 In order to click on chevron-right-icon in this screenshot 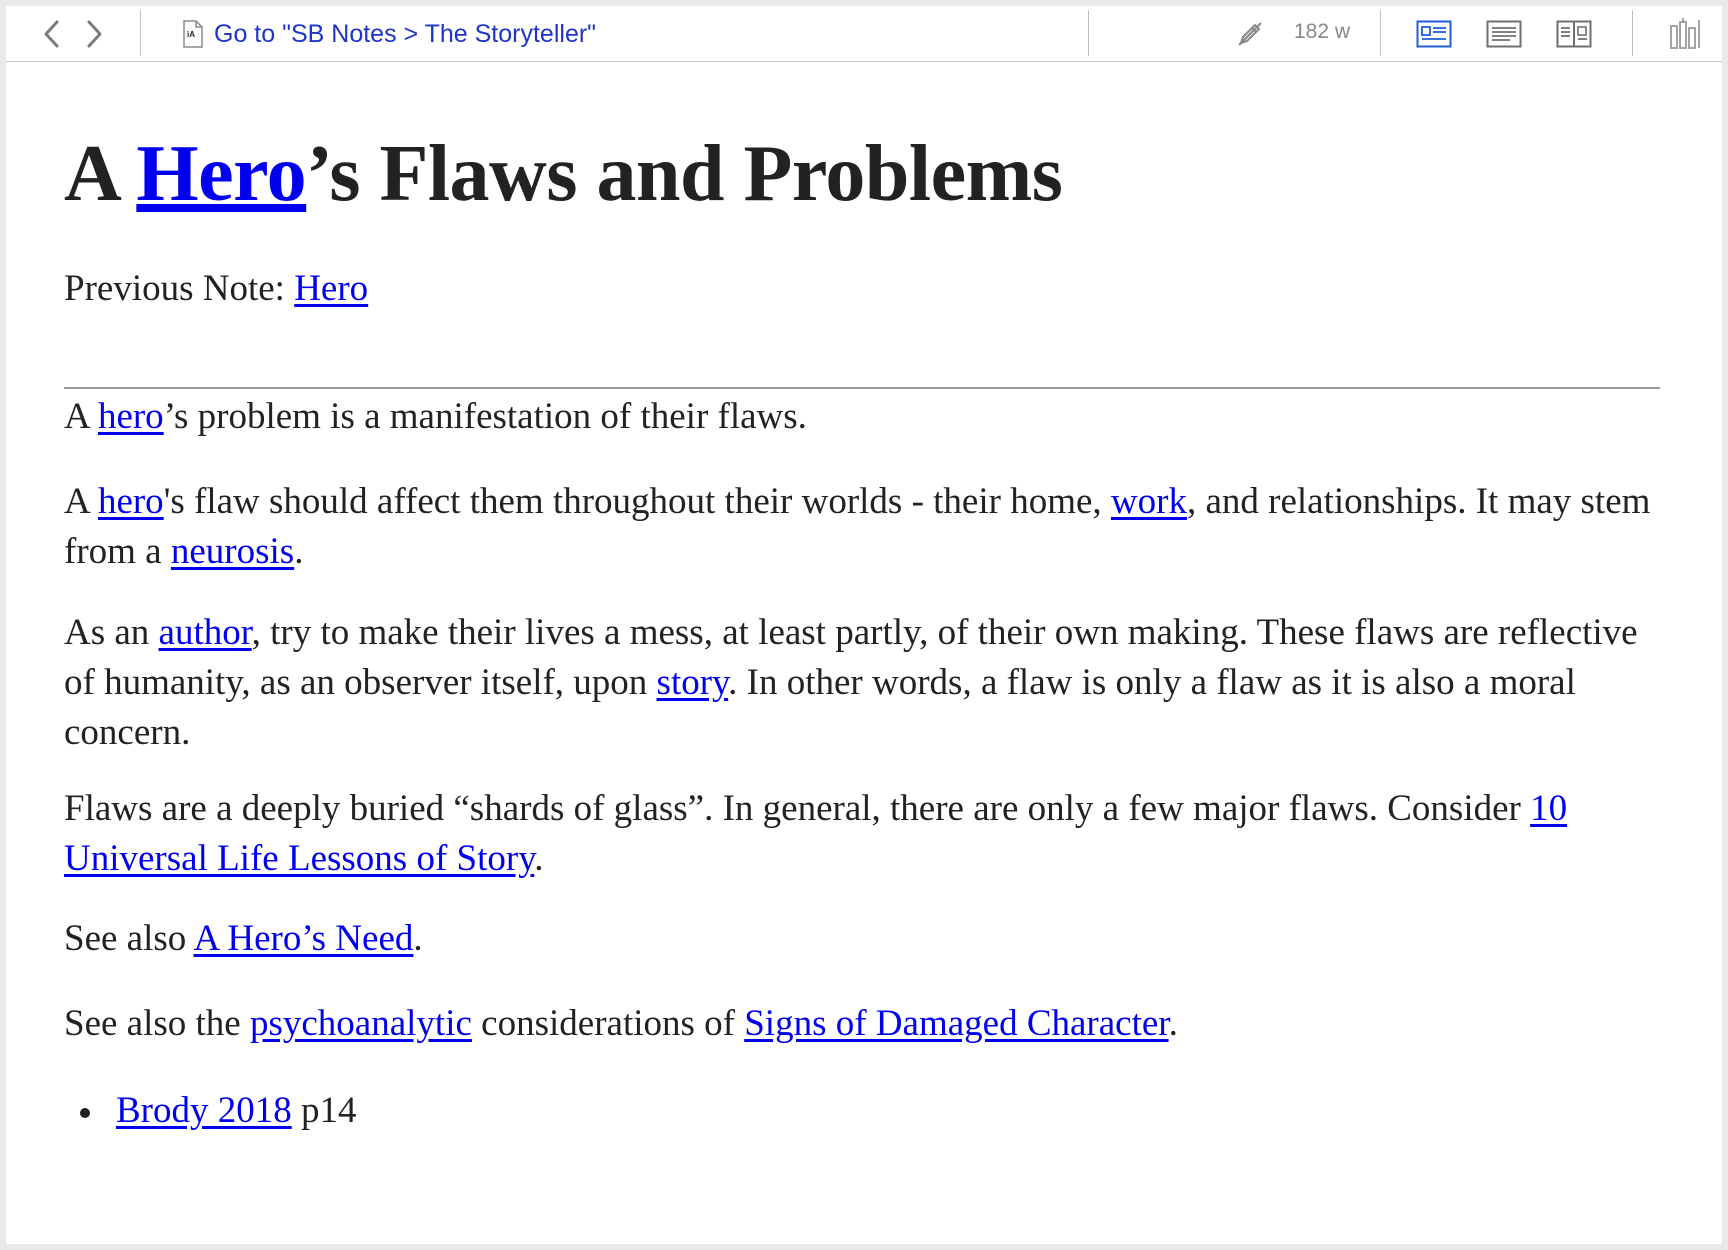, I will do `click(94, 34)`.